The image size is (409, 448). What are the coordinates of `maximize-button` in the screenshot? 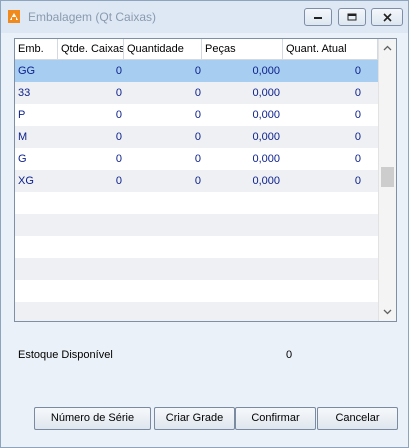 It's located at (352, 17).